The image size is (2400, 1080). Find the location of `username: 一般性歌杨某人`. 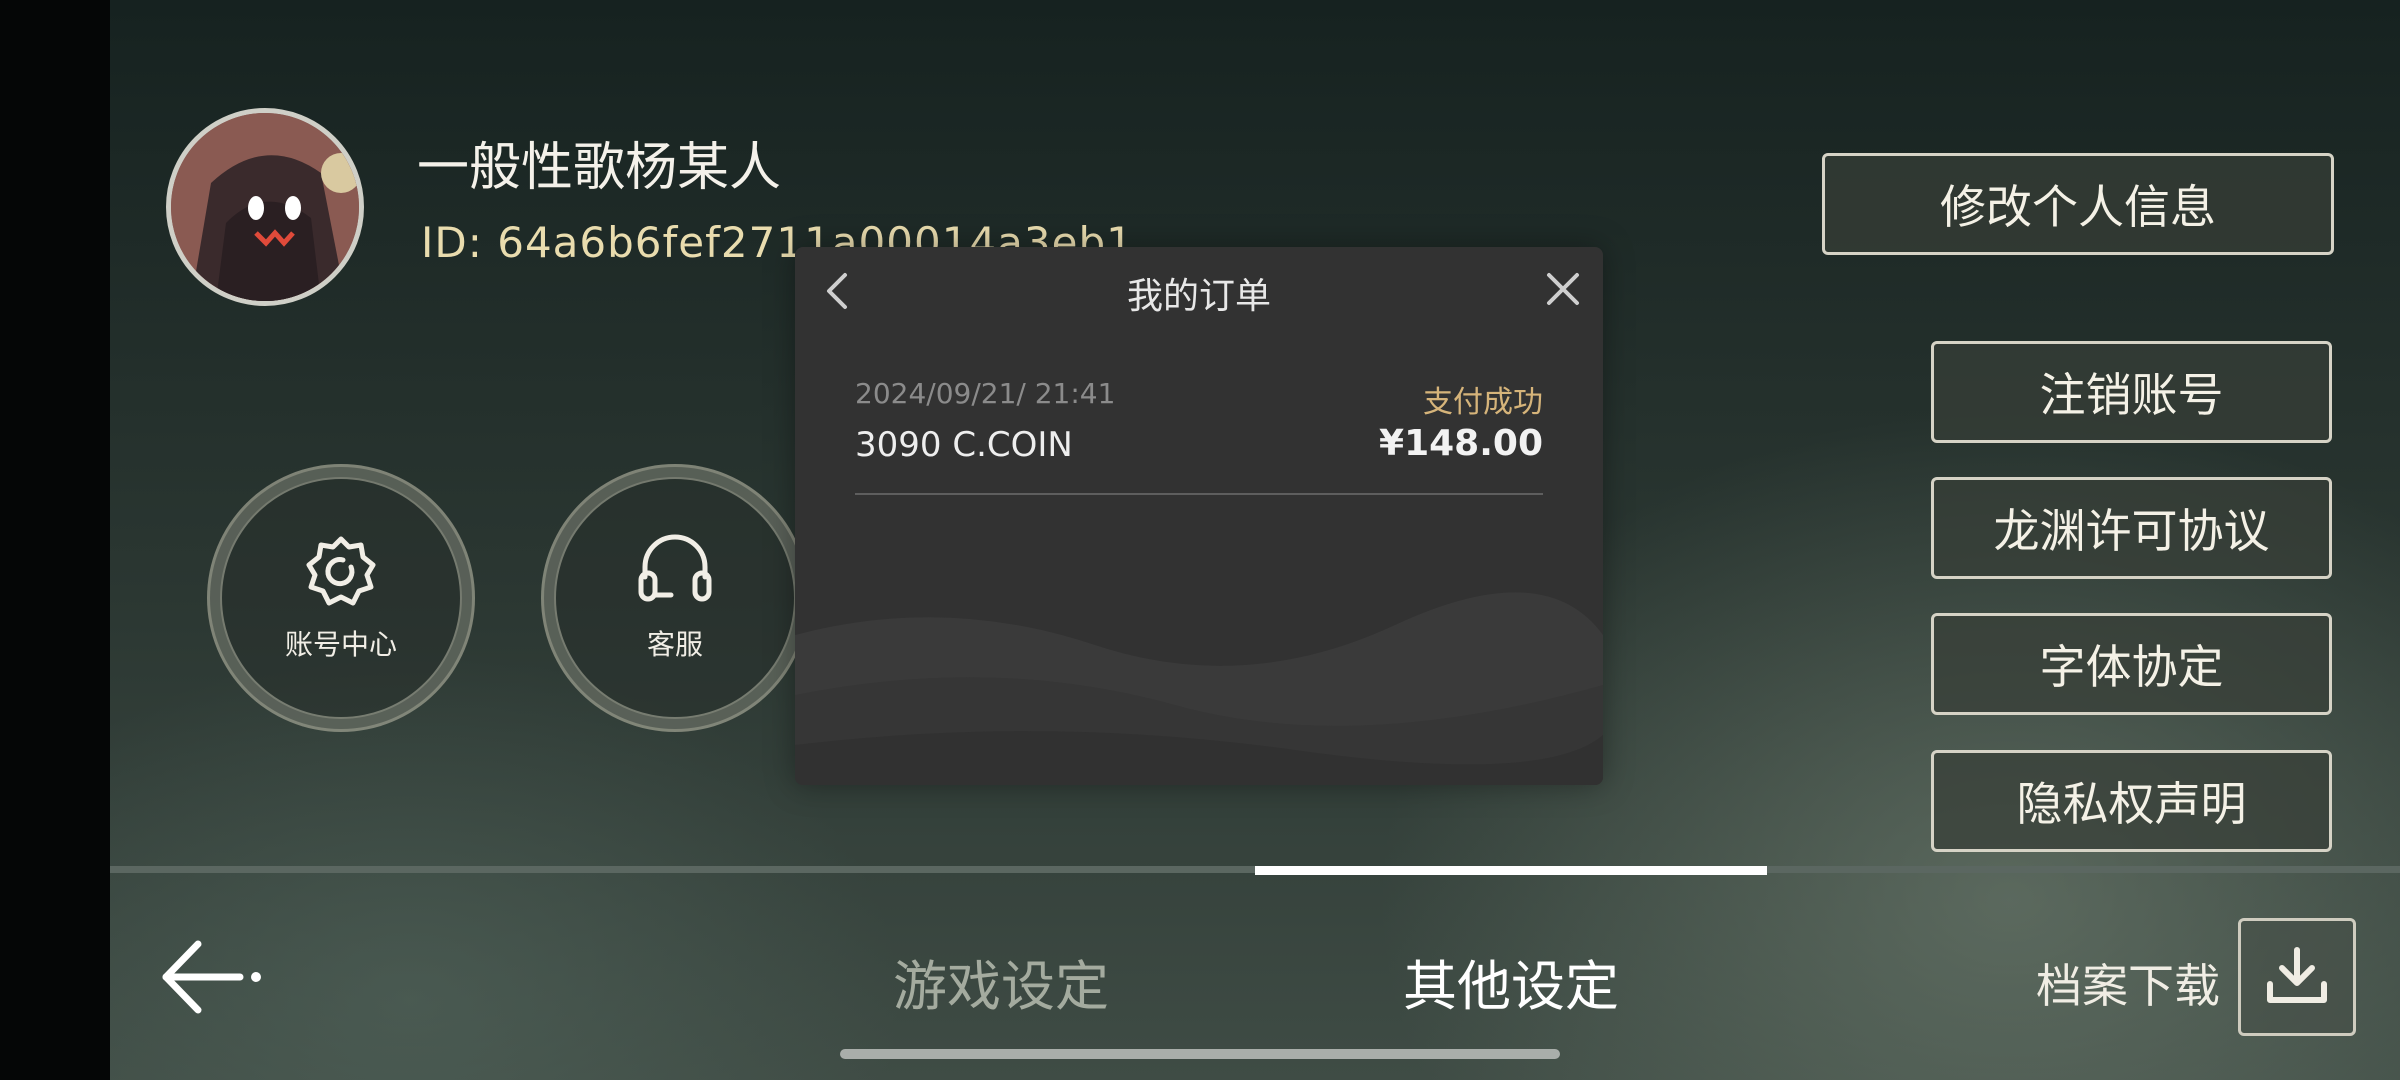

username: 一般性歌杨某人 is located at coordinates (599, 168).